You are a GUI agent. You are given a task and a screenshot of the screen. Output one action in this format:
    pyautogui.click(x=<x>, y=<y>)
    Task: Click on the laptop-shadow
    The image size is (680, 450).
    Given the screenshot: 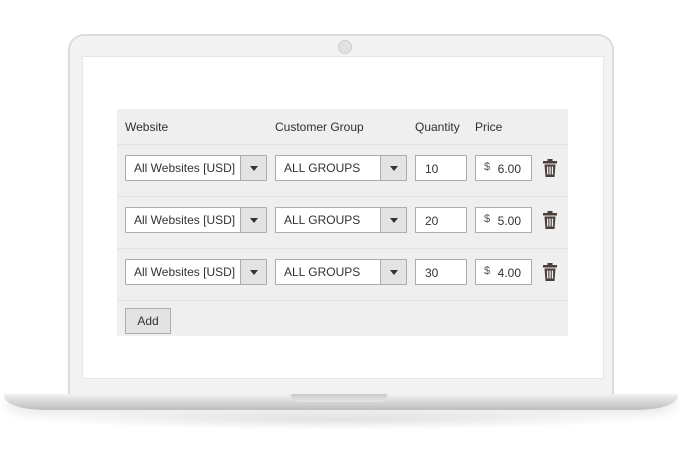 What is the action you would take?
    pyautogui.click(x=340, y=420)
    